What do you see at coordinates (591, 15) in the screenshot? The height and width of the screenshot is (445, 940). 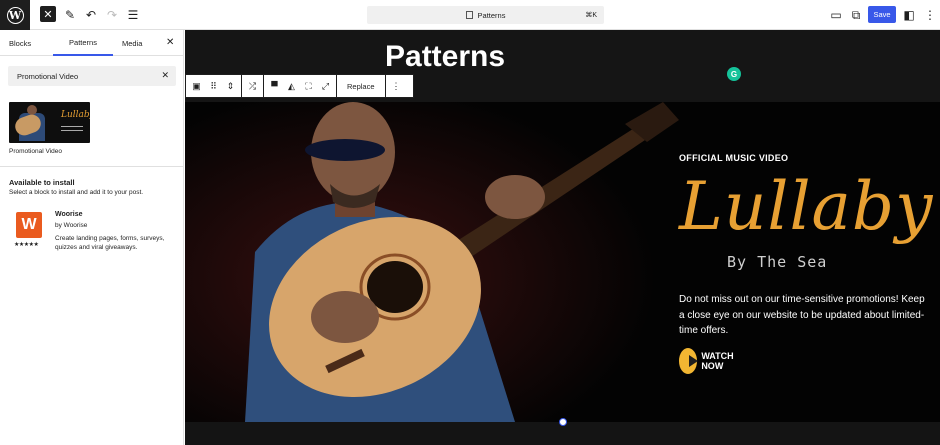 I see `command-shortcut: ⌘K` at bounding box center [591, 15].